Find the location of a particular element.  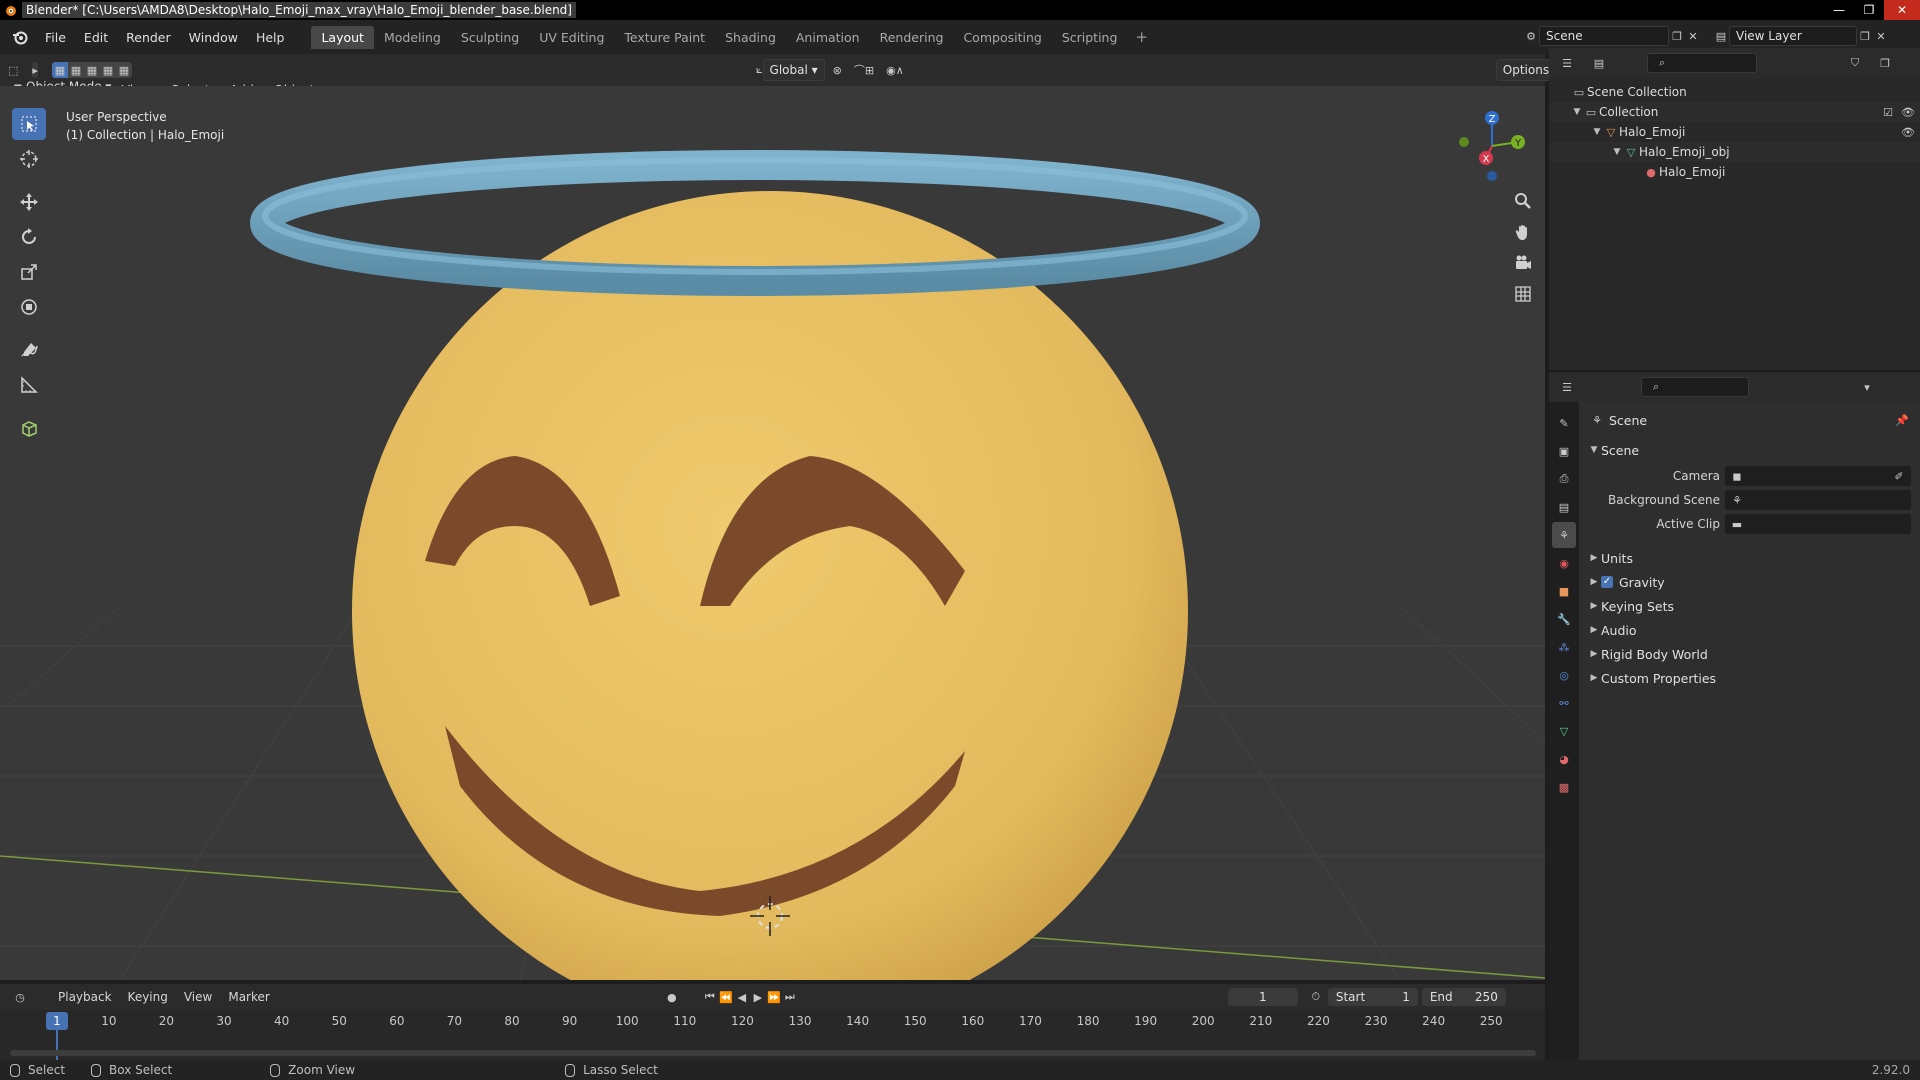

view-layer-tab: ▤ is located at coordinates (1564, 507).